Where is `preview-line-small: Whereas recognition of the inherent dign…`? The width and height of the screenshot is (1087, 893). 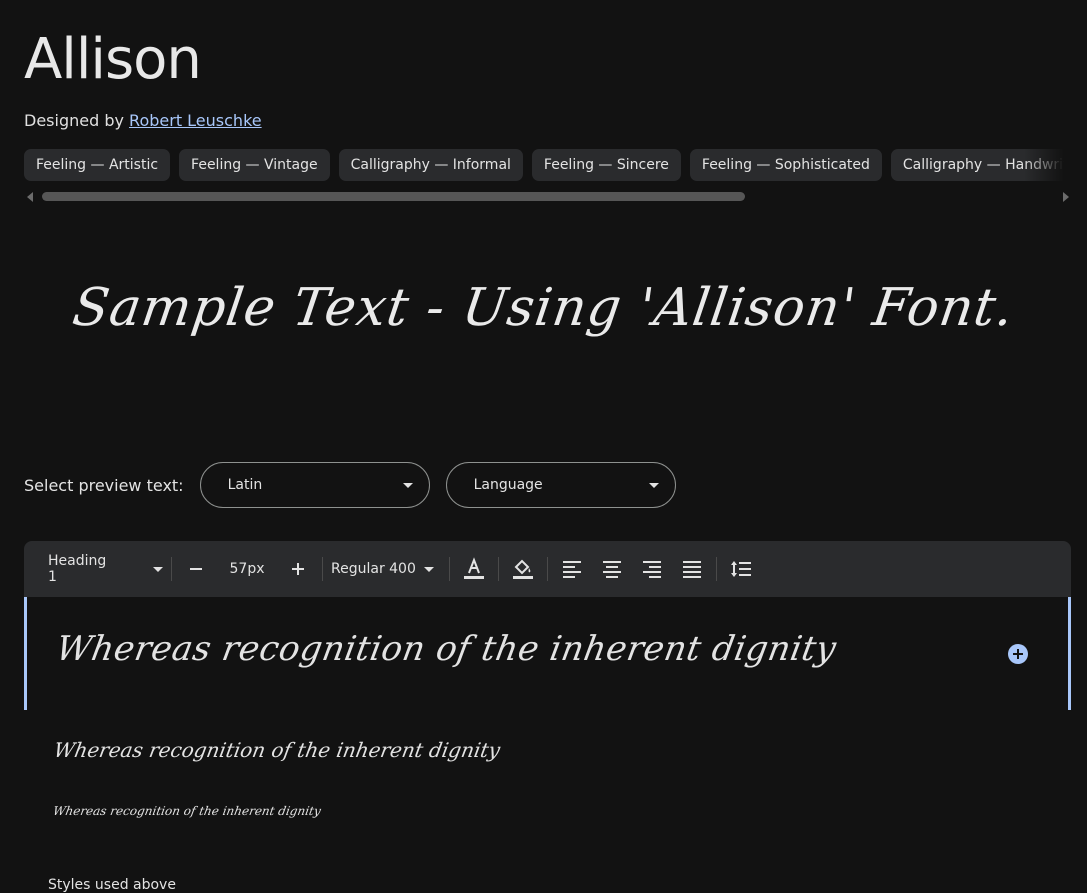
preview-line-small: Whereas recognition of the inherent dign… is located at coordinates (547, 817).